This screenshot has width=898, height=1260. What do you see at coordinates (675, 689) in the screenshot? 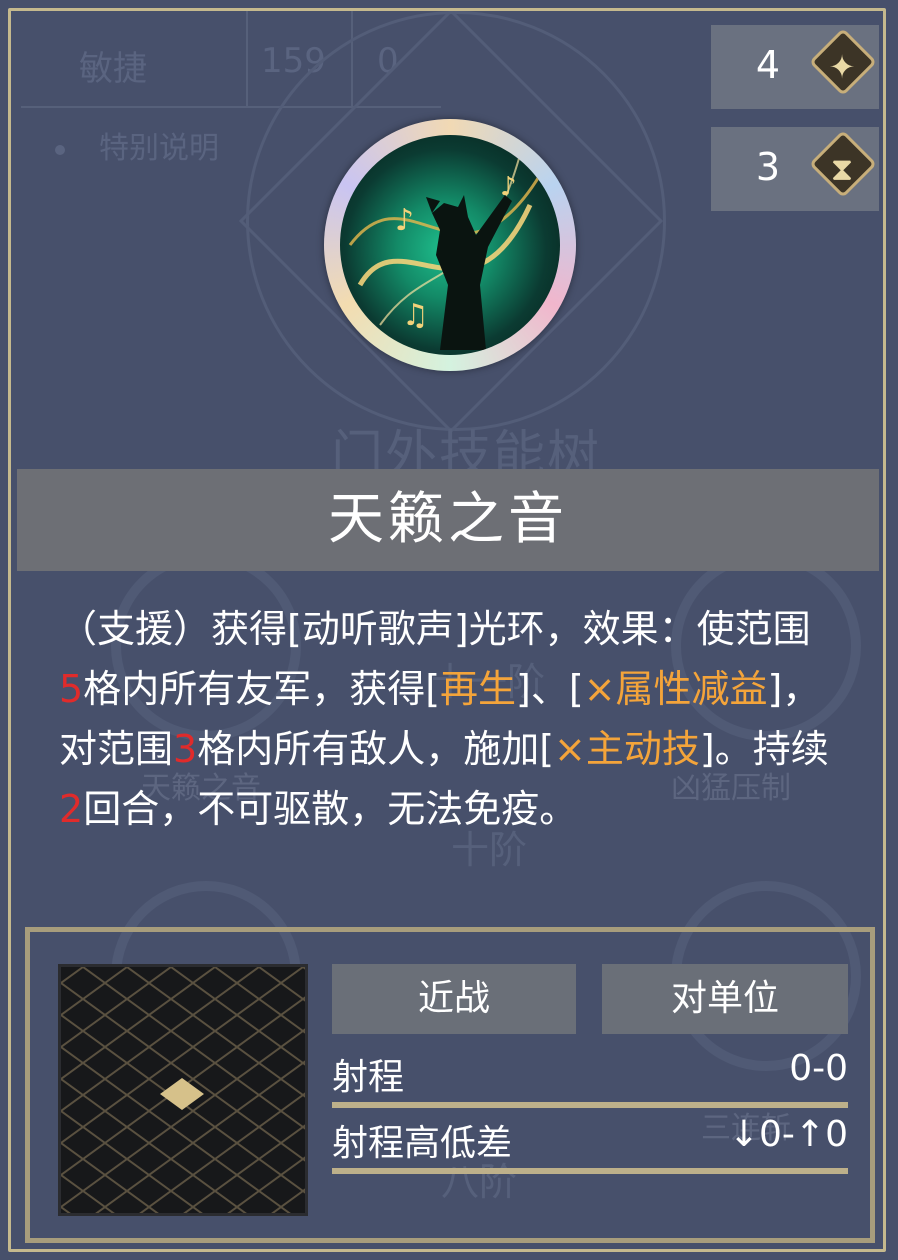
I see `description-segment: ×属性减益` at bounding box center [675, 689].